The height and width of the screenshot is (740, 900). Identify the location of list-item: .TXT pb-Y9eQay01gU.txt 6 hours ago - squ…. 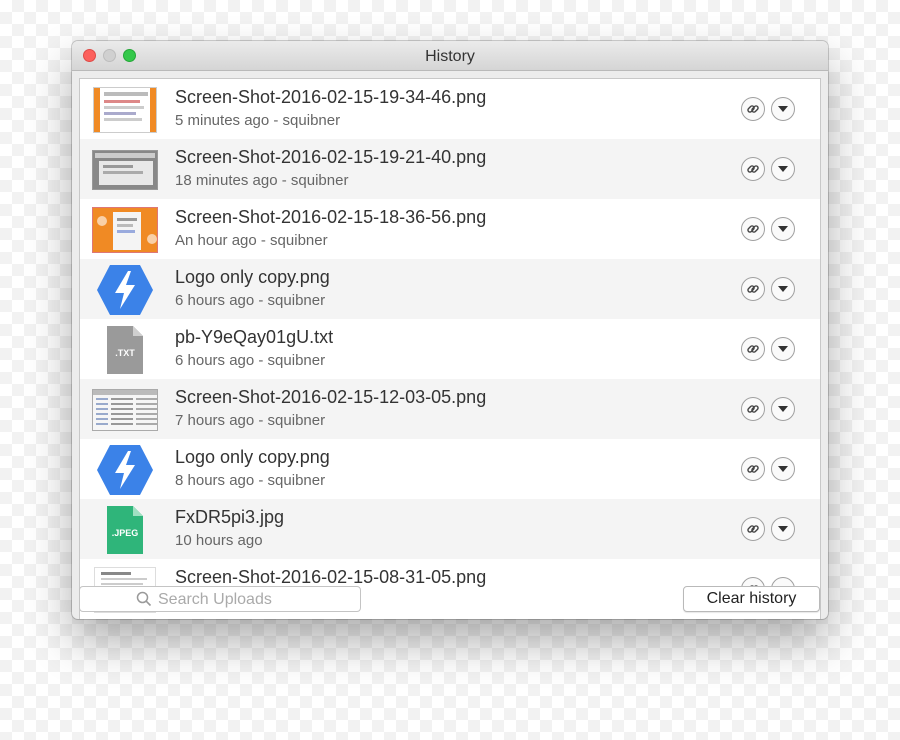
(450, 349).